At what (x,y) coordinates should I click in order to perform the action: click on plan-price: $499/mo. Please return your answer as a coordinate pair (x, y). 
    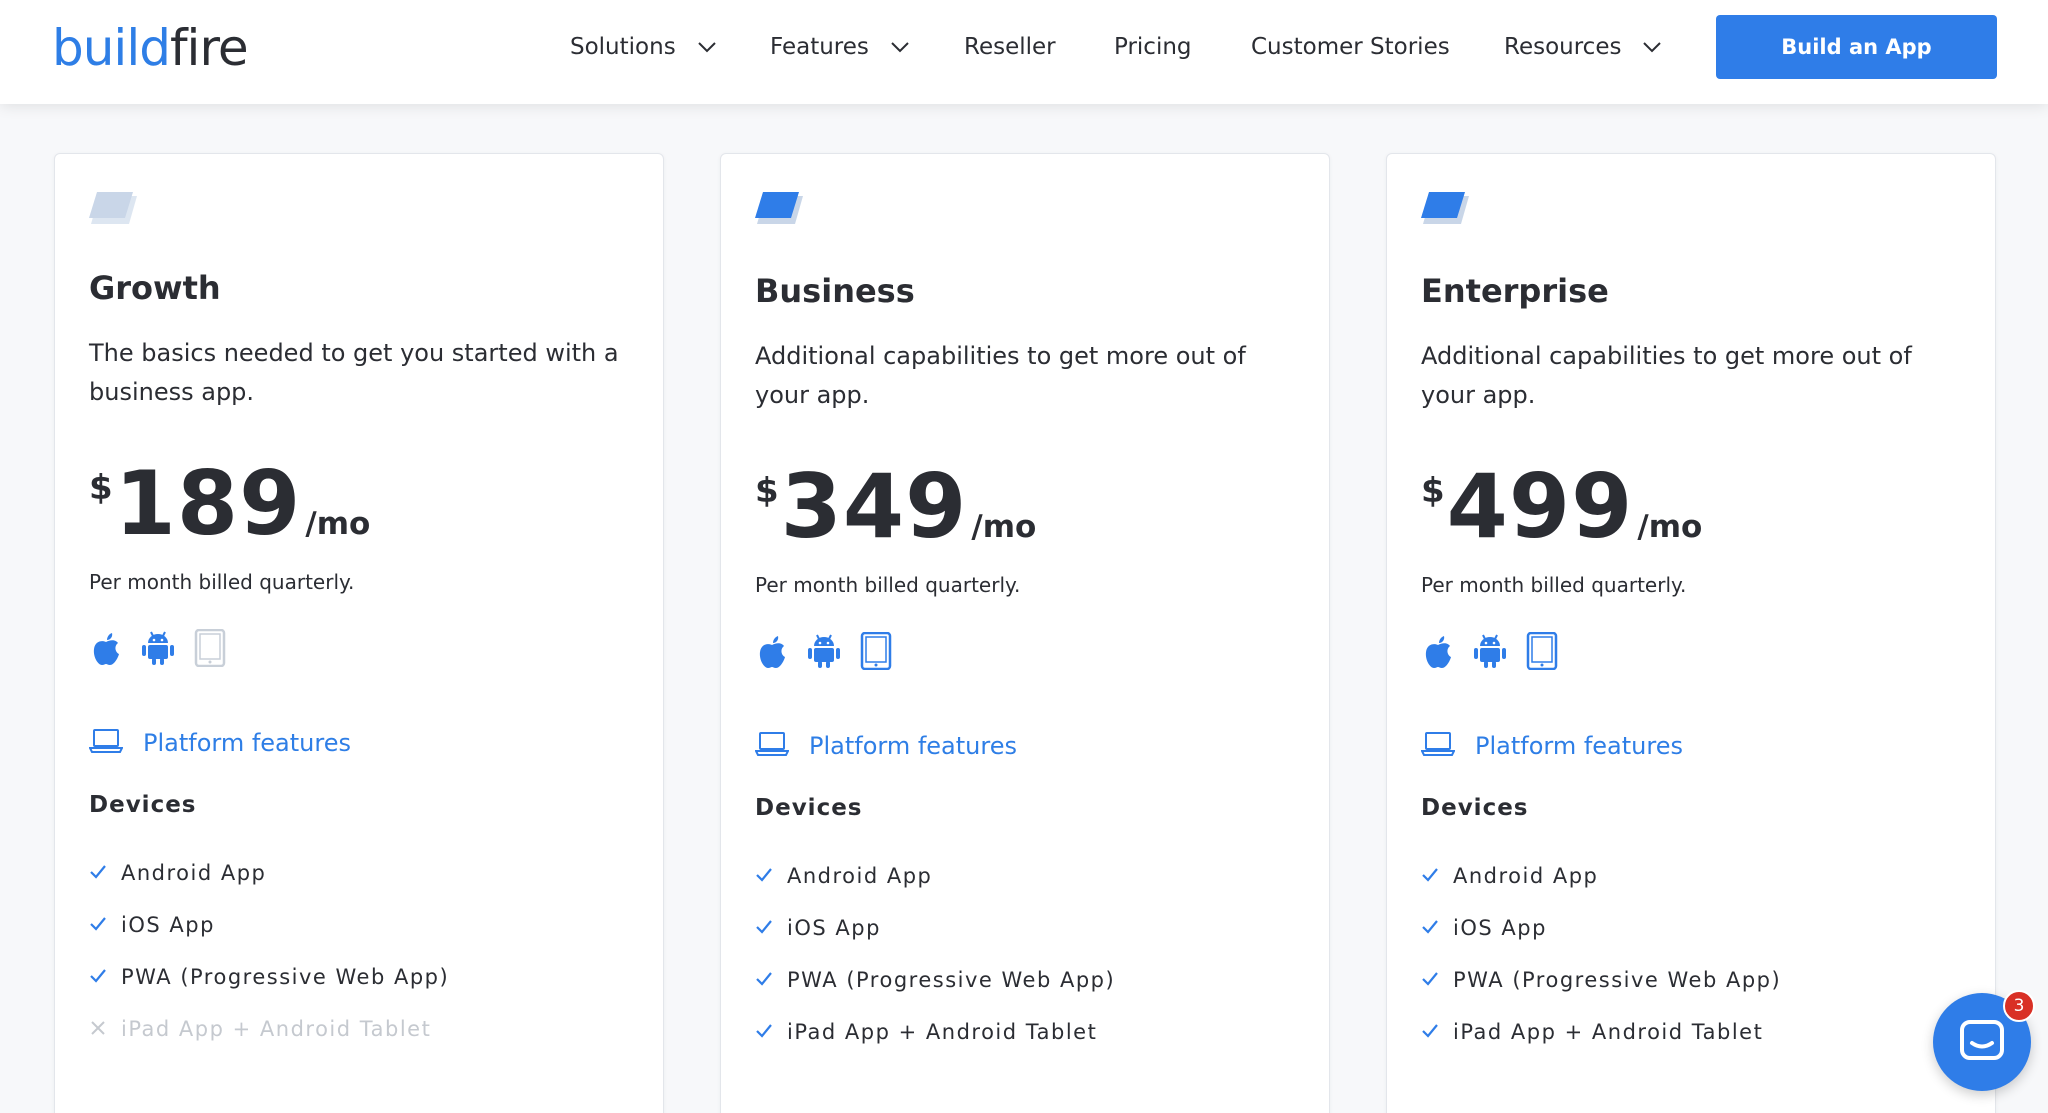
    Looking at the image, I should click on (1561, 507).